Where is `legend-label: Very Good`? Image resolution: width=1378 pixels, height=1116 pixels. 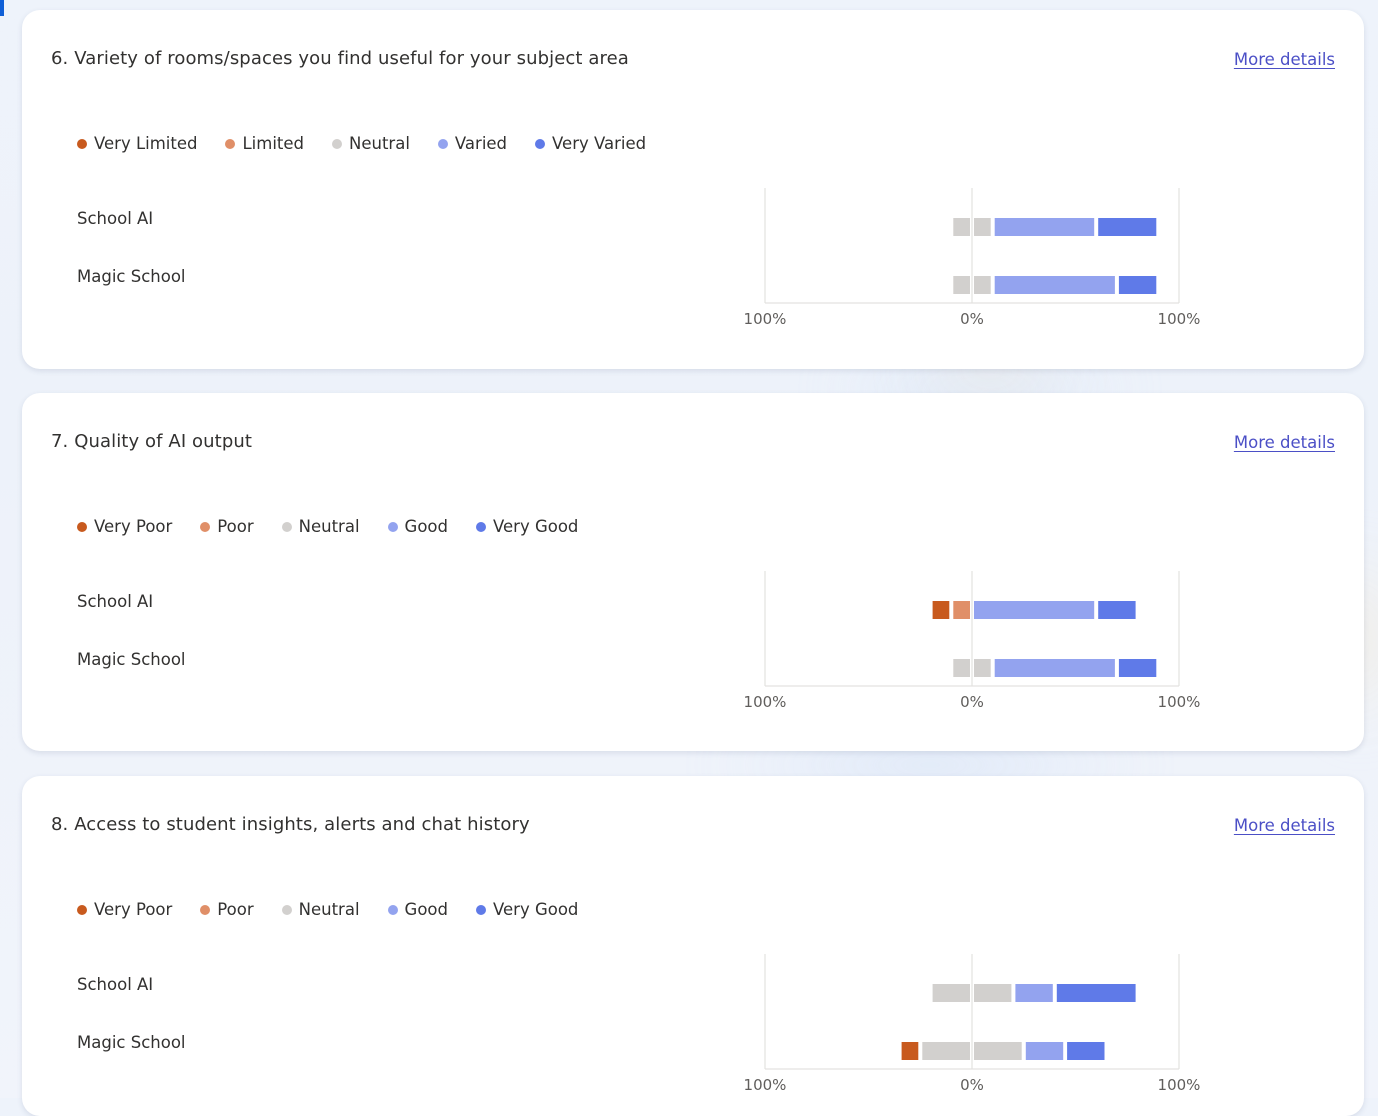
legend-label: Very Good is located at coordinates (536, 526).